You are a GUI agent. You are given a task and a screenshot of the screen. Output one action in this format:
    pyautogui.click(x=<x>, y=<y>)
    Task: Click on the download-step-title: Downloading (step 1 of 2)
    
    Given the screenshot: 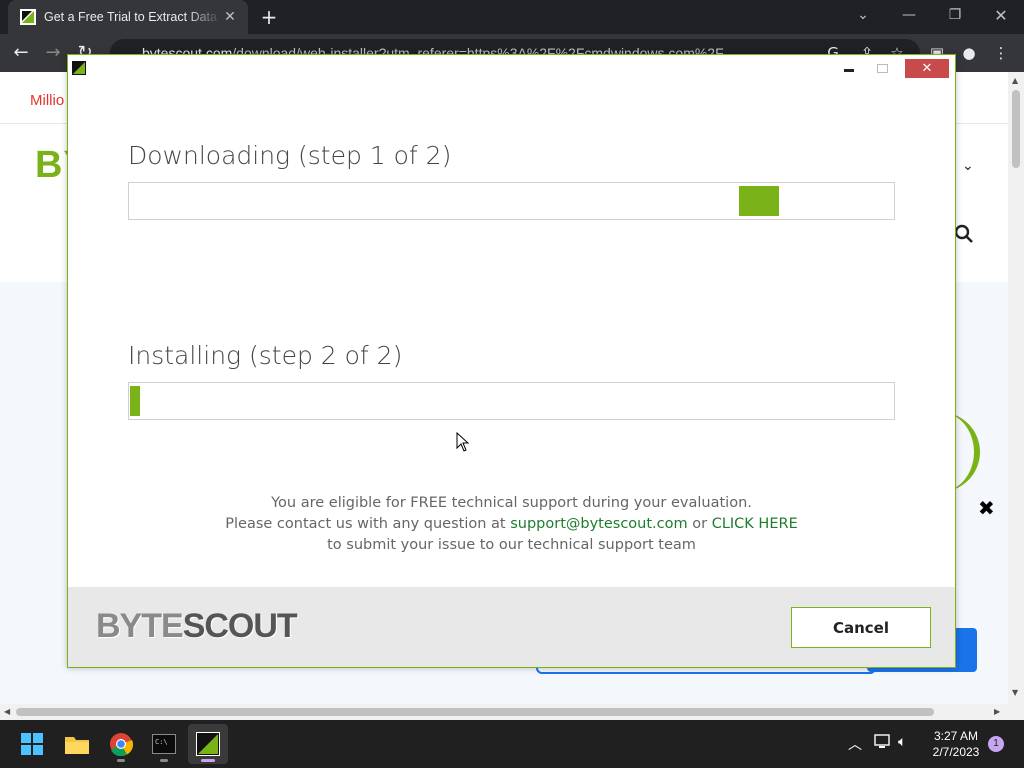 What is the action you would take?
    pyautogui.click(x=290, y=155)
    